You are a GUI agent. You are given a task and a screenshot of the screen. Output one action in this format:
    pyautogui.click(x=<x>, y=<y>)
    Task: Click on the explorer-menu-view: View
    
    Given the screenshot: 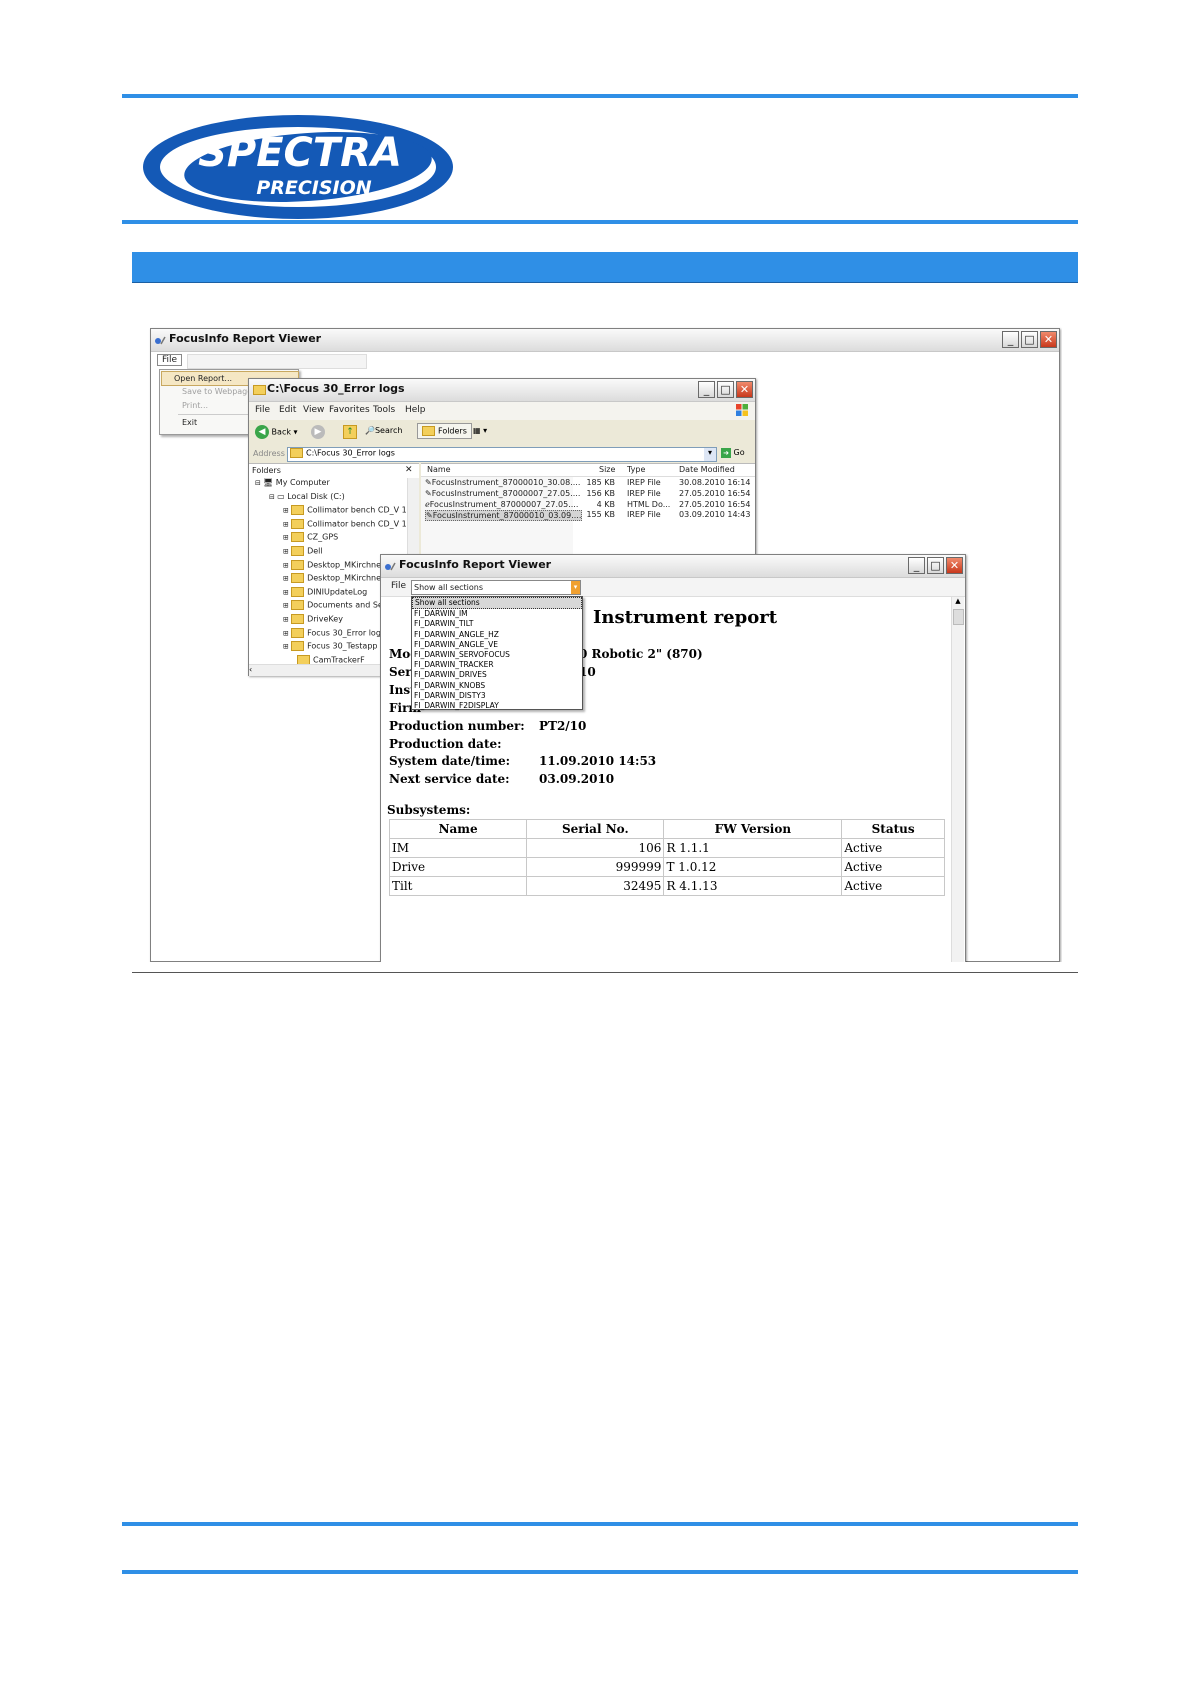 What is the action you would take?
    pyautogui.click(x=313, y=410)
    